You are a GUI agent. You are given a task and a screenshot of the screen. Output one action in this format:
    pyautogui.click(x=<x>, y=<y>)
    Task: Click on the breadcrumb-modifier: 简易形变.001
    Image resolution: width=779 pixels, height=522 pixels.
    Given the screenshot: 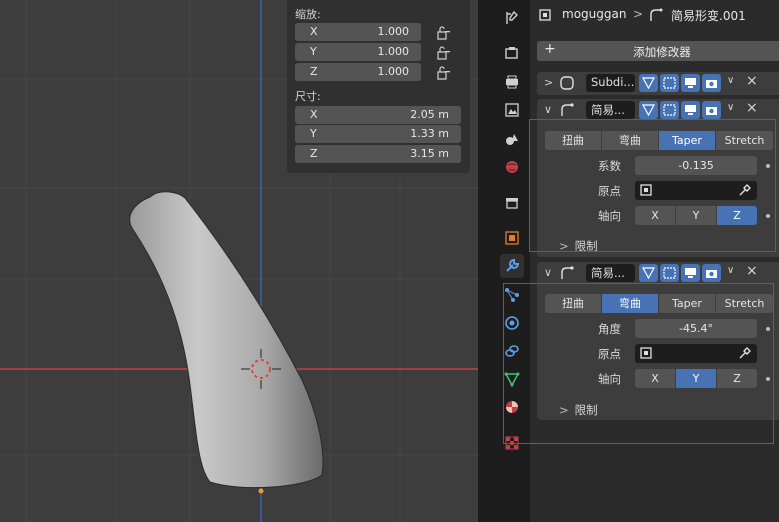 What is the action you would take?
    pyautogui.click(x=708, y=15)
    